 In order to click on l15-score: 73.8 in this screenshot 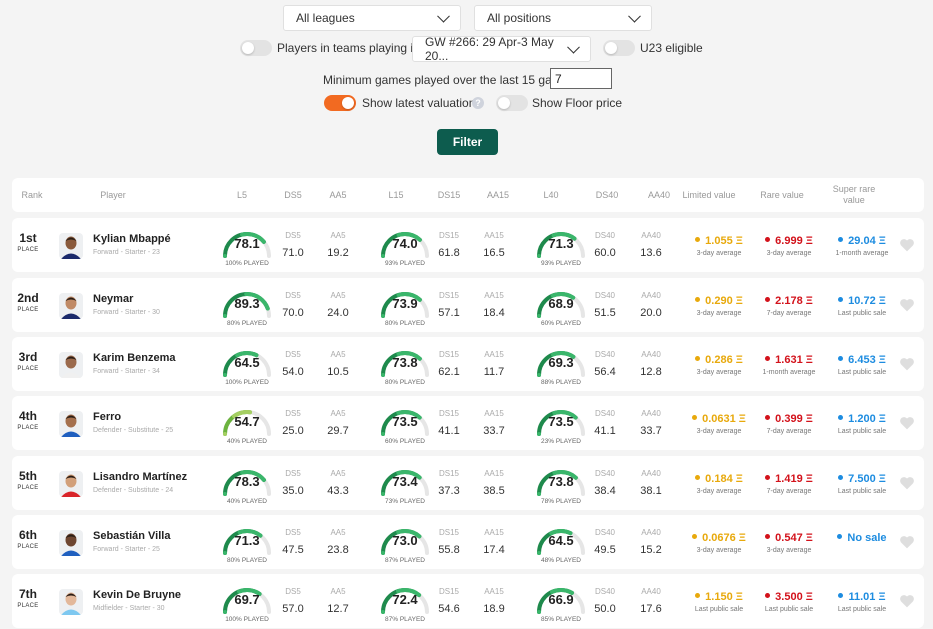, I will do `click(405, 362)`.